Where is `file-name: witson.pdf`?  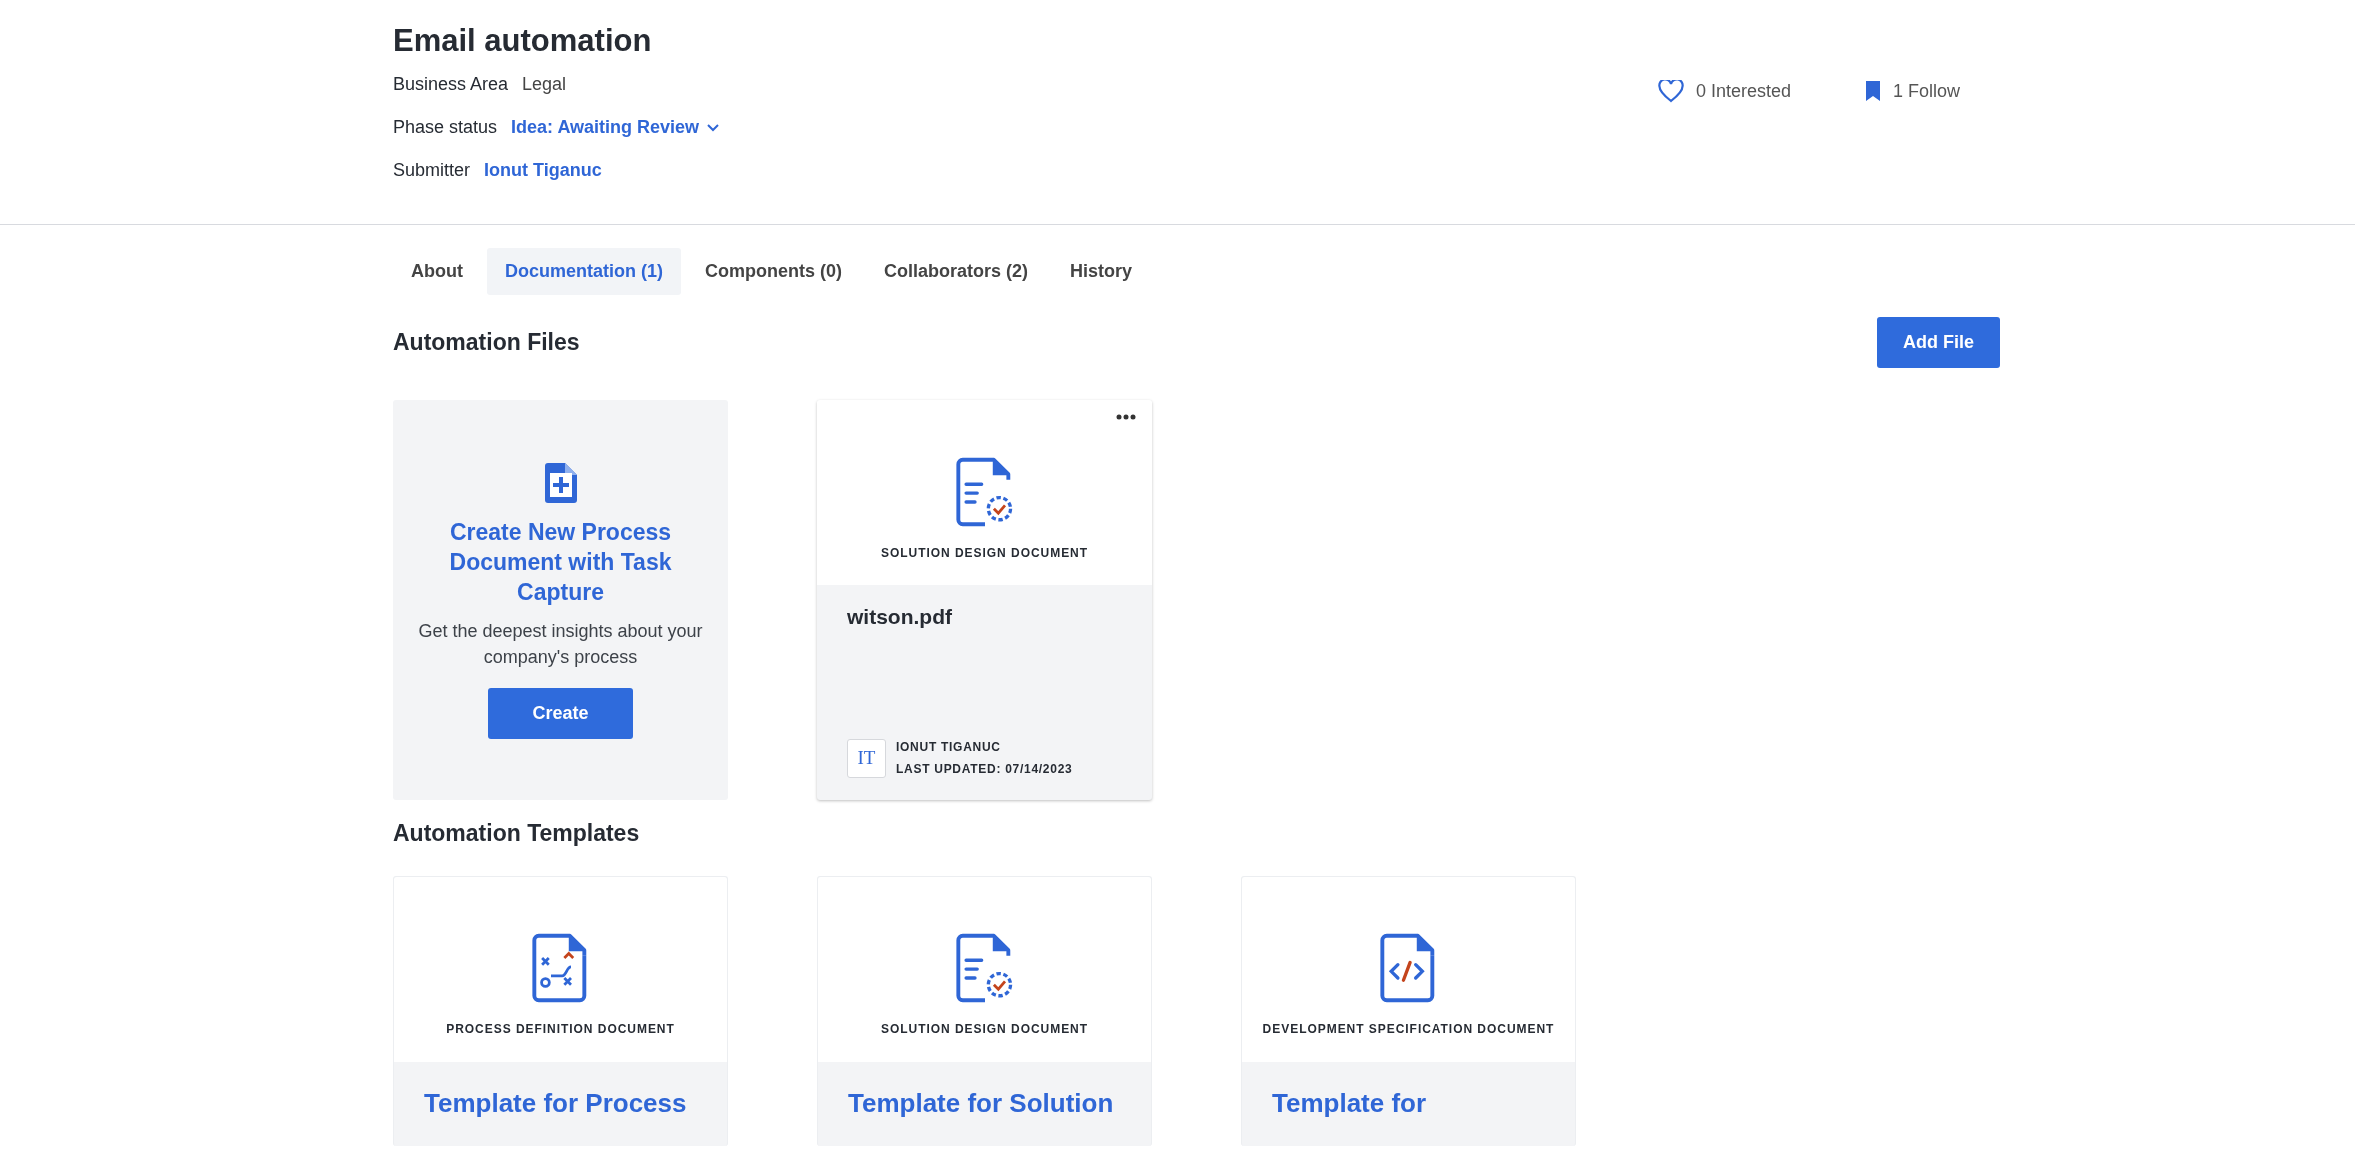 file-name: witson.pdf is located at coordinates (900, 617).